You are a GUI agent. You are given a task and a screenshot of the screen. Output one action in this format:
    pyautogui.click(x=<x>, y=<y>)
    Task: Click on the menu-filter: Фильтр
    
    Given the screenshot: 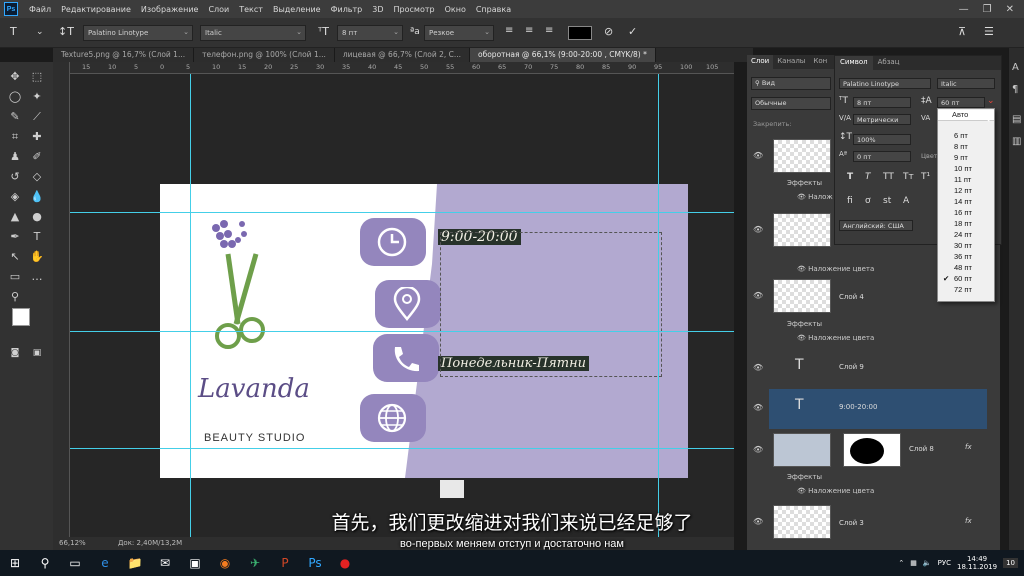 What is the action you would take?
    pyautogui.click(x=347, y=9)
    